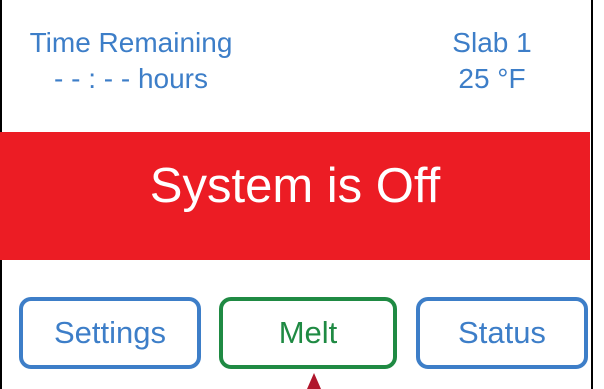  I want to click on slab-panel: Slab 1 25 °F, so click(492, 61).